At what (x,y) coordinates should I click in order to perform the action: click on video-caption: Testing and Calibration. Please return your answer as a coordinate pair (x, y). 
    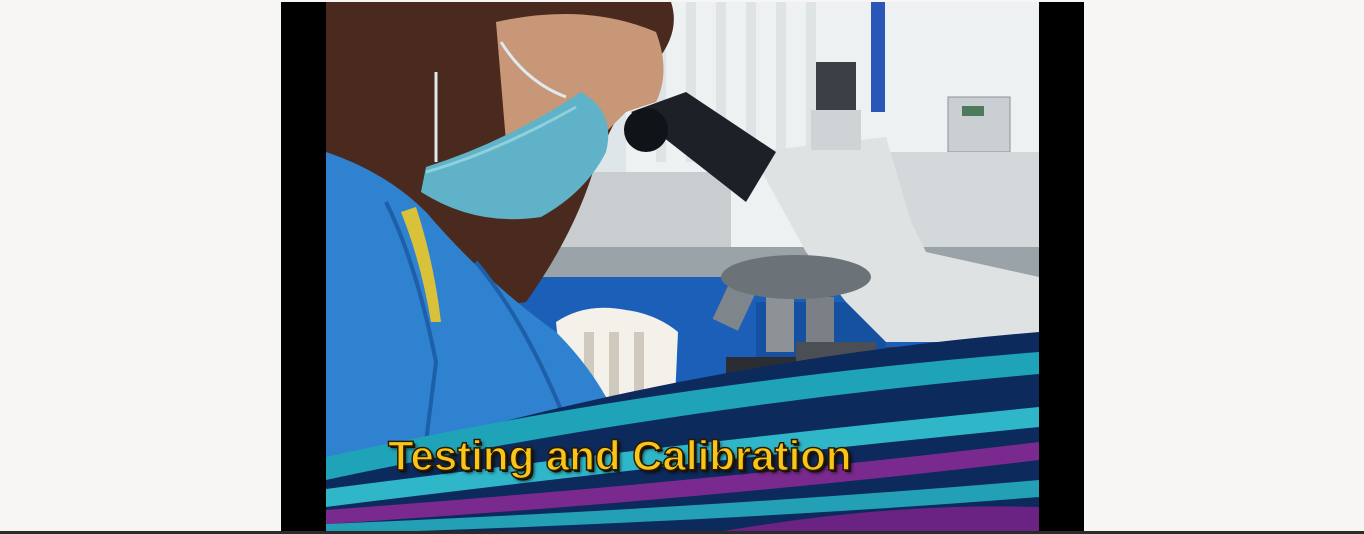
    Looking at the image, I should click on (619, 455).